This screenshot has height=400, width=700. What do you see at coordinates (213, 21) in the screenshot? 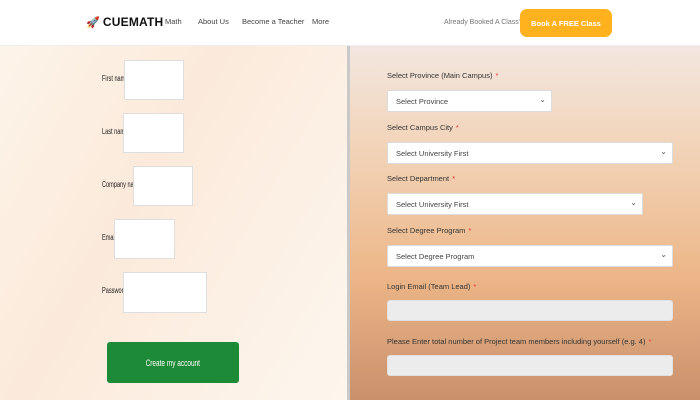
I see `nav-link-about: About Us` at bounding box center [213, 21].